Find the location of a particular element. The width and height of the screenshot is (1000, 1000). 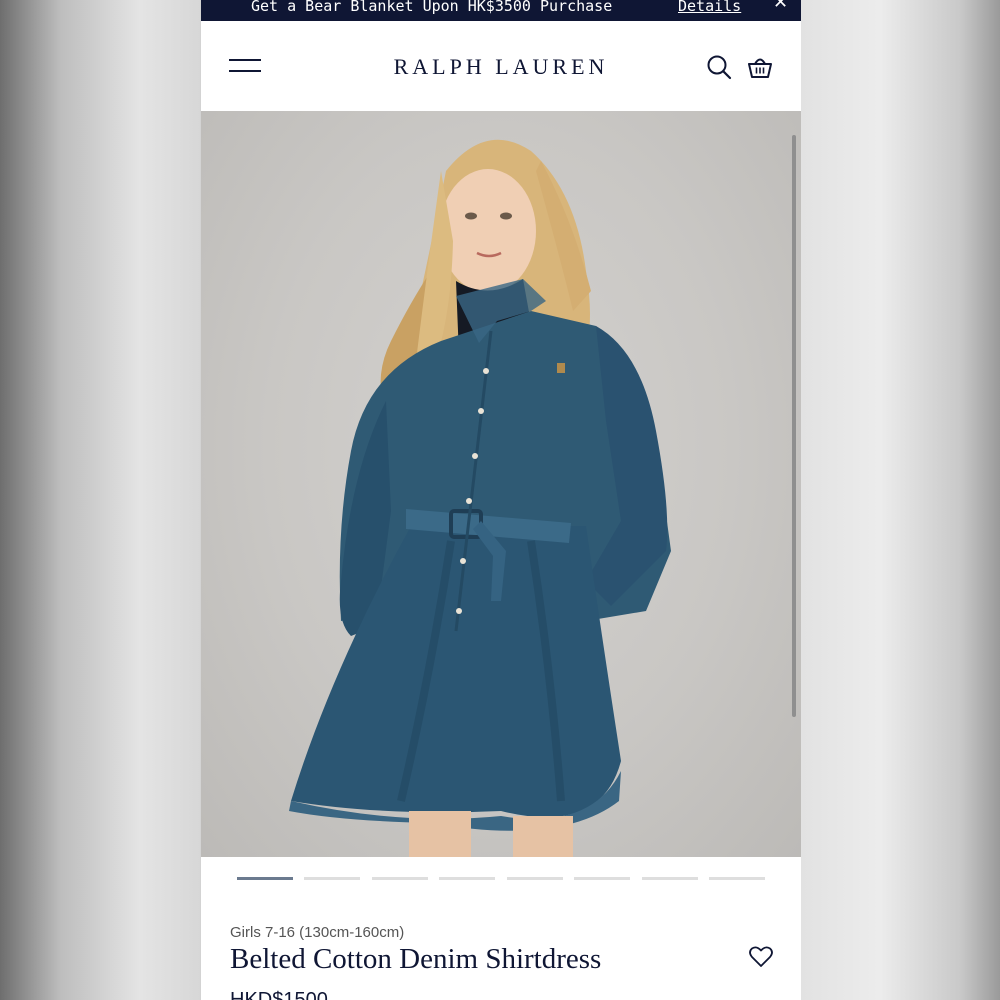

promo-message: Get a Bear Blanket Upon HK$3500 Purchase is located at coordinates (432, 7).